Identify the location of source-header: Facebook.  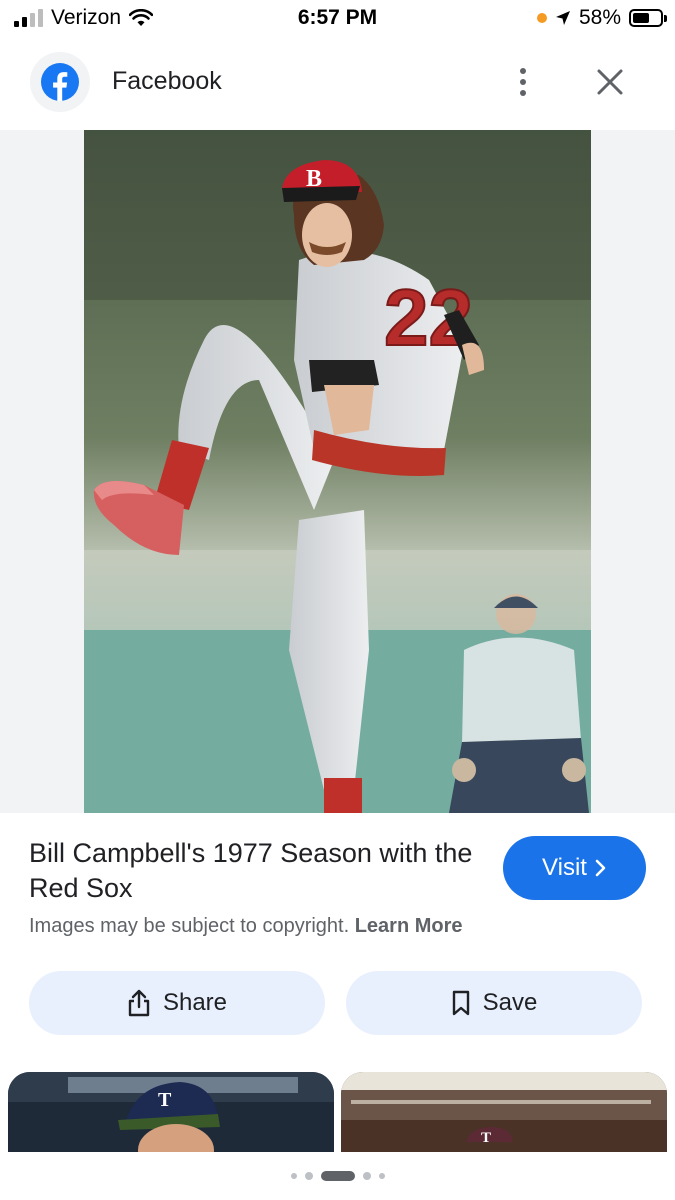
(337, 85).